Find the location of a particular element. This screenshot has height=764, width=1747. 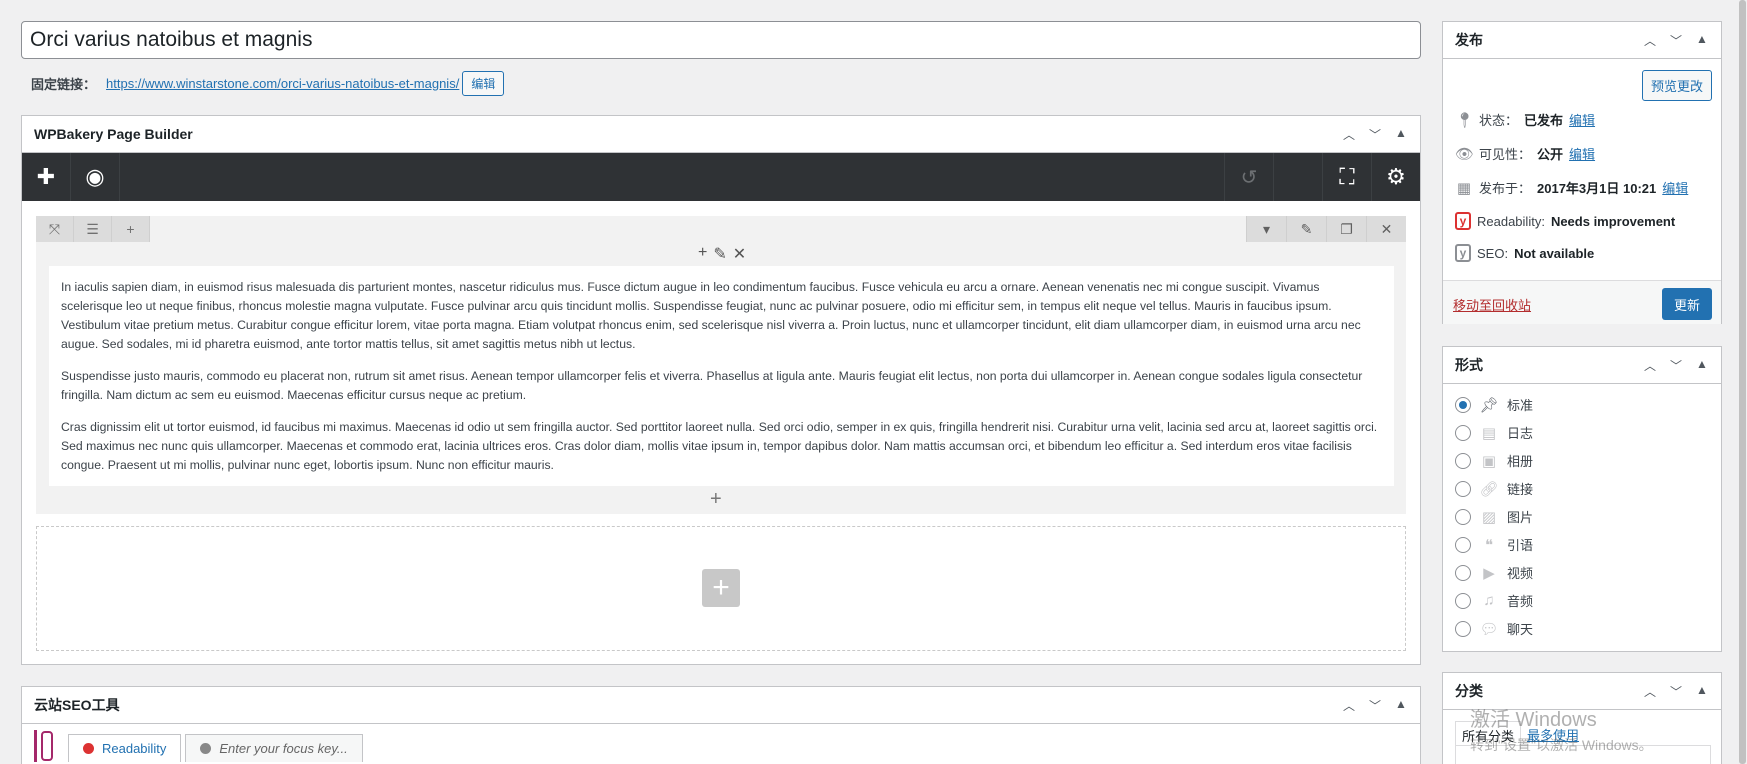

format-option-audio: ♫ 音频 is located at coordinates (1494, 600).